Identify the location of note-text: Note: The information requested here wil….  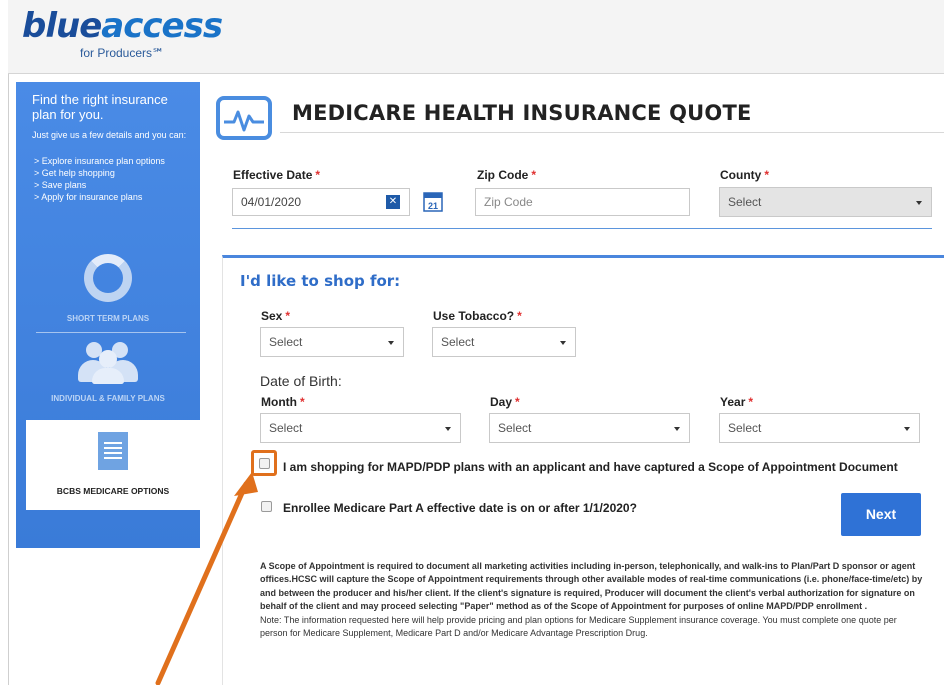
(578, 626).